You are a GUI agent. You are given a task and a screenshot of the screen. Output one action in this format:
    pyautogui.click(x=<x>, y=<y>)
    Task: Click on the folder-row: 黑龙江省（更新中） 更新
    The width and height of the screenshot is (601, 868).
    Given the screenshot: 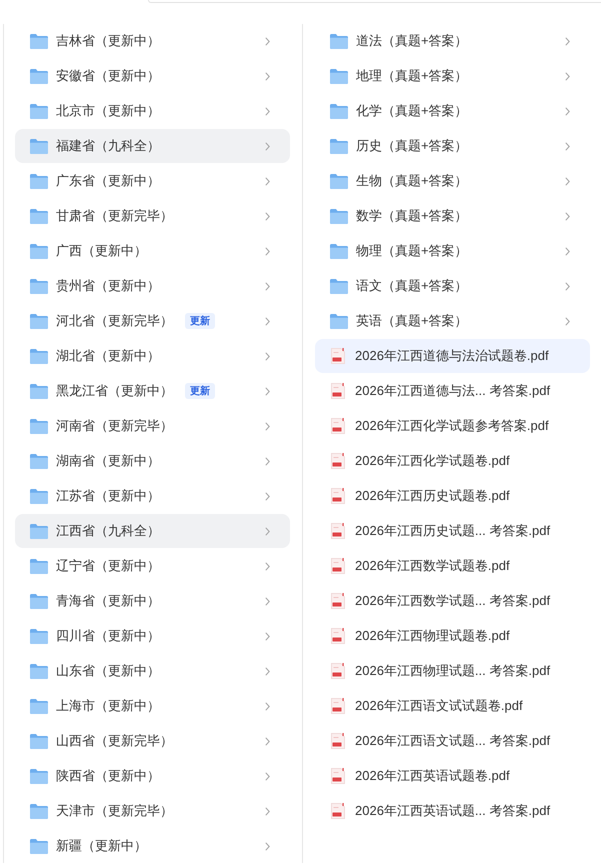 What is the action you would take?
    pyautogui.click(x=152, y=391)
    